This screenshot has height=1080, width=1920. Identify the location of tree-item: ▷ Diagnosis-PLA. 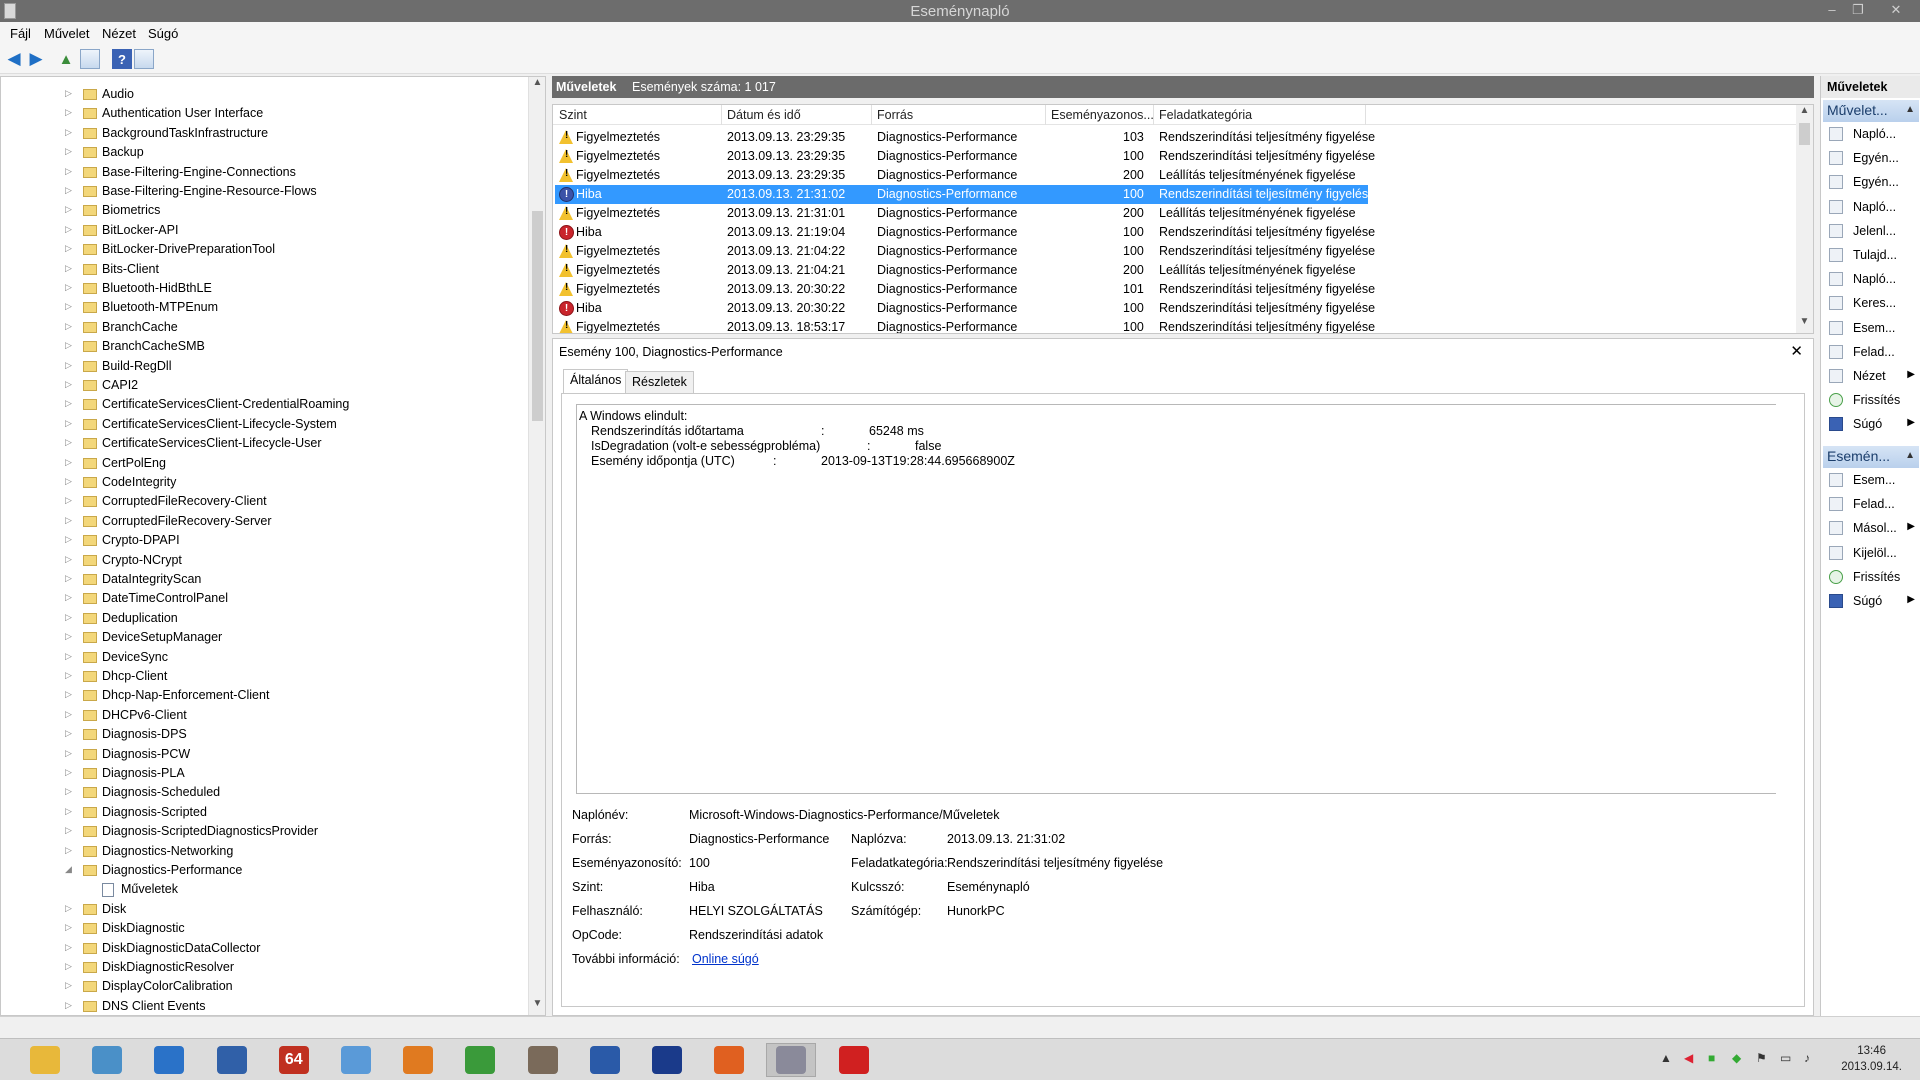
(263, 774).